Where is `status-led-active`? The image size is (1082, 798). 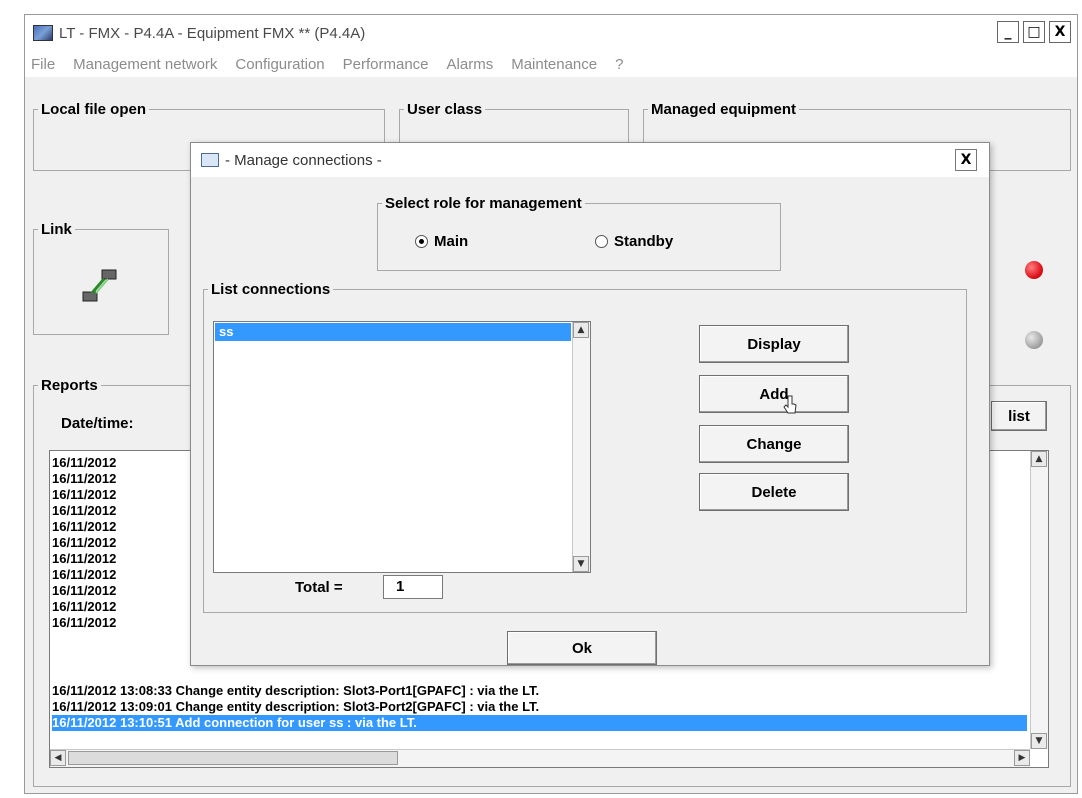 status-led-active is located at coordinates (1034, 270).